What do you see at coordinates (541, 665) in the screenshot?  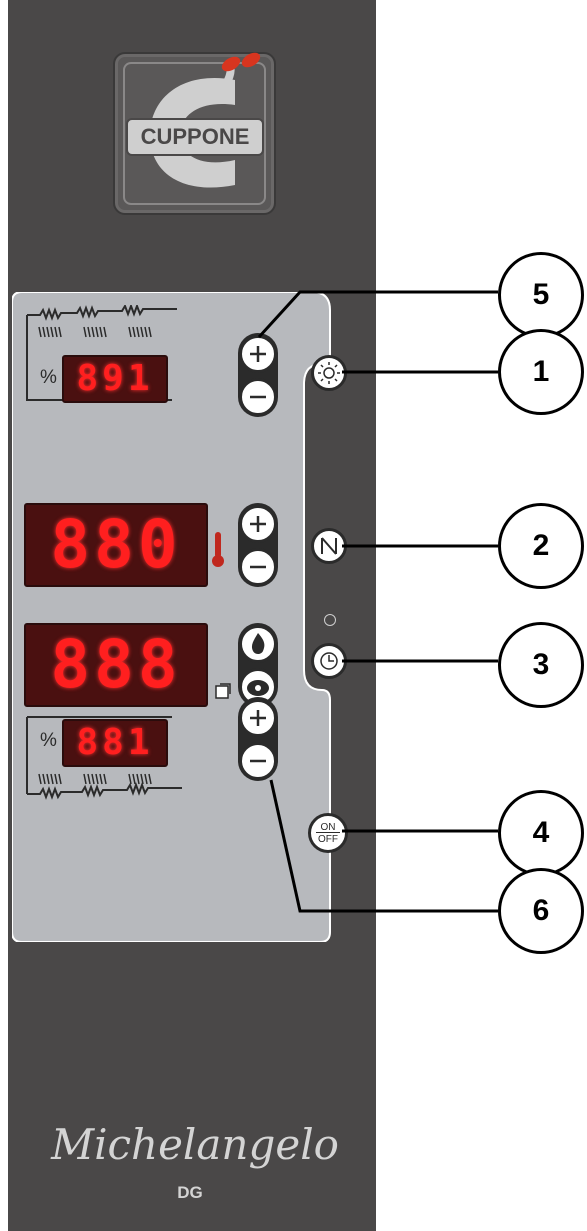 I see `callout-3: 3` at bounding box center [541, 665].